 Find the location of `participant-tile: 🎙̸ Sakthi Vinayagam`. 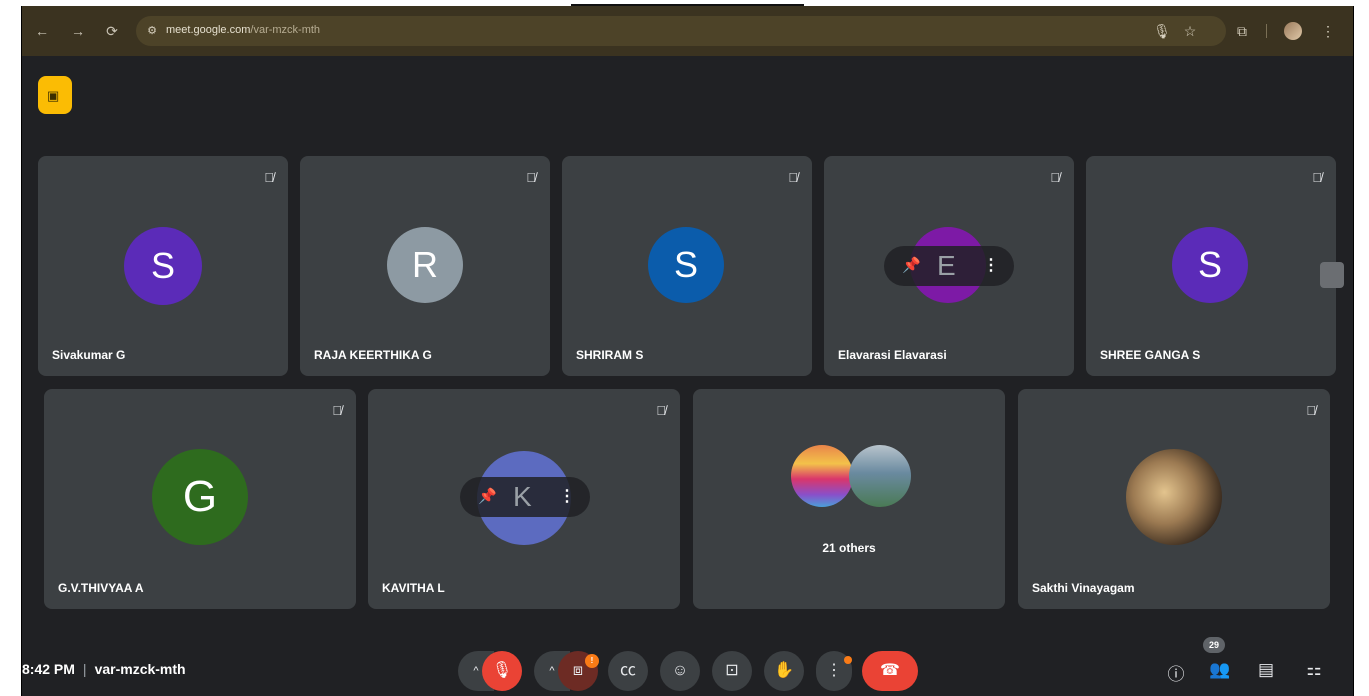

participant-tile: 🎙̸ Sakthi Vinayagam is located at coordinates (1174, 499).